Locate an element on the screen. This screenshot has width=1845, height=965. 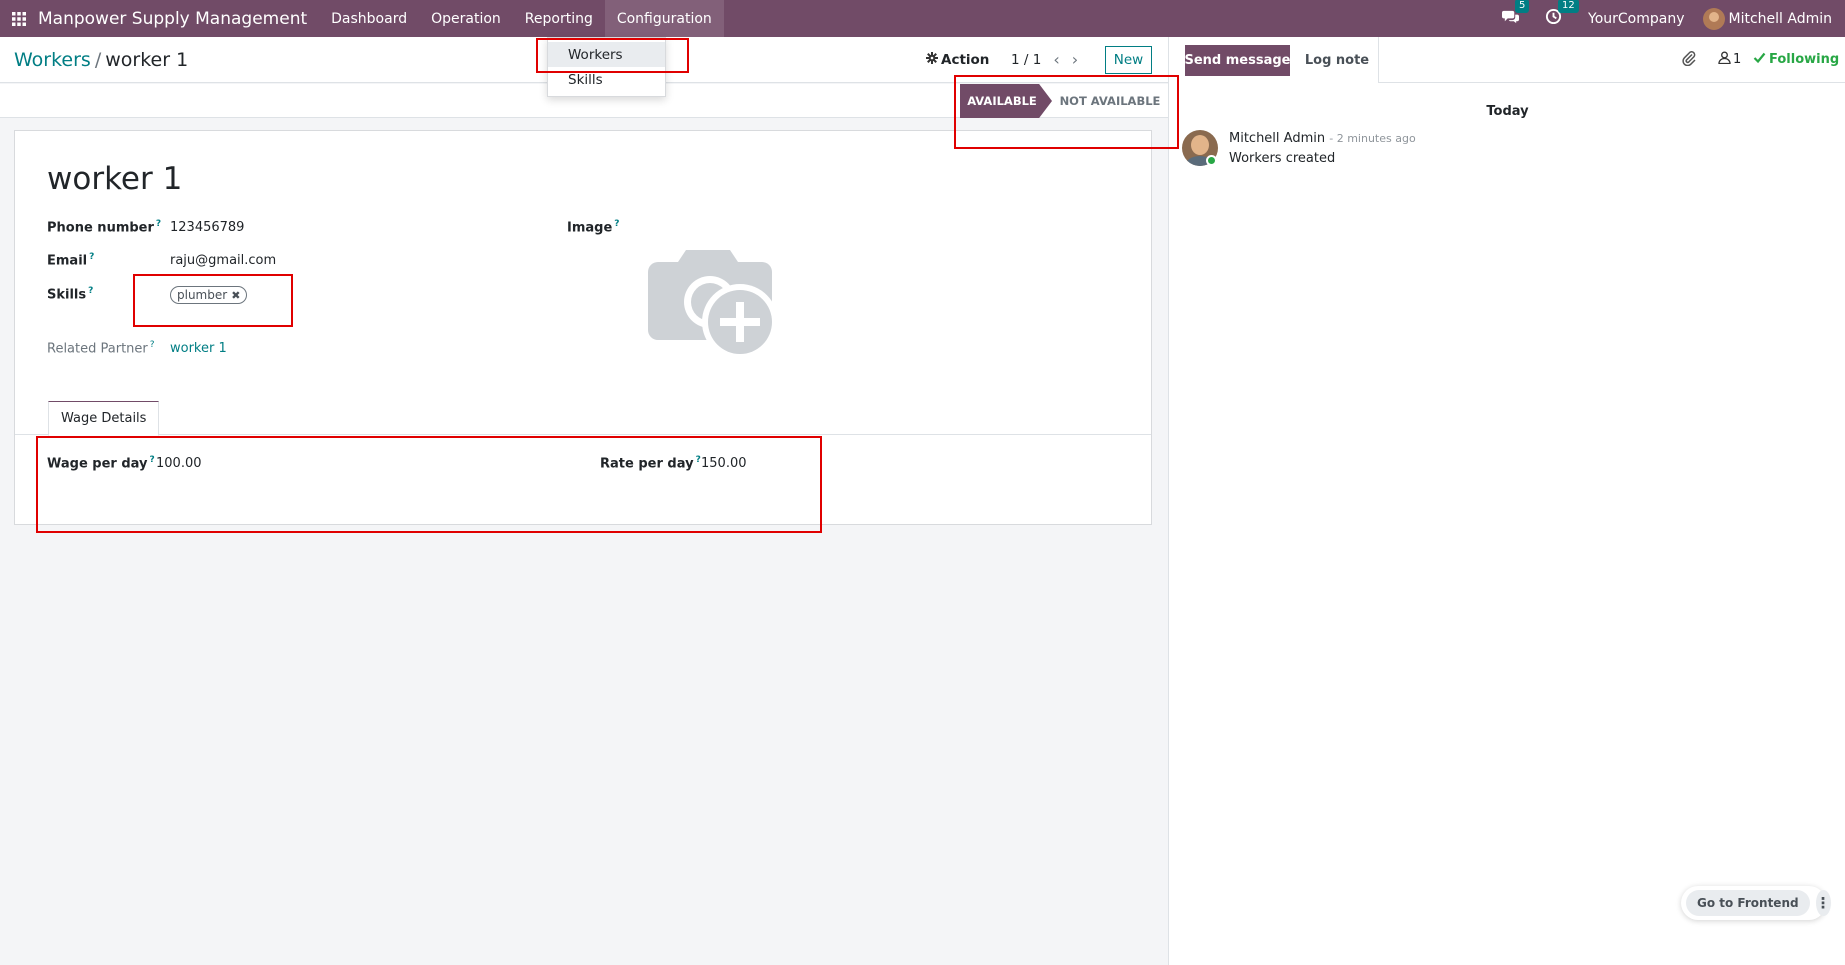
record-title: worker 1 is located at coordinates (114, 179).